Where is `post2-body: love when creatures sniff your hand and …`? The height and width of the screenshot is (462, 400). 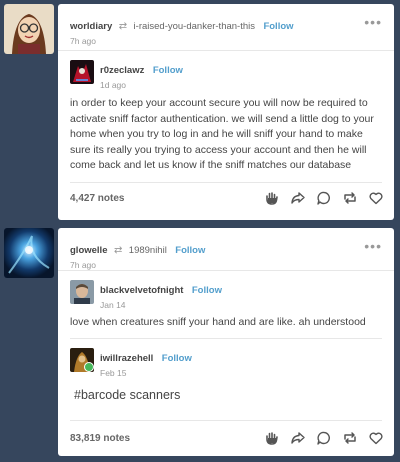
post2-body: love when creatures sniff your hand and … is located at coordinates (218, 322).